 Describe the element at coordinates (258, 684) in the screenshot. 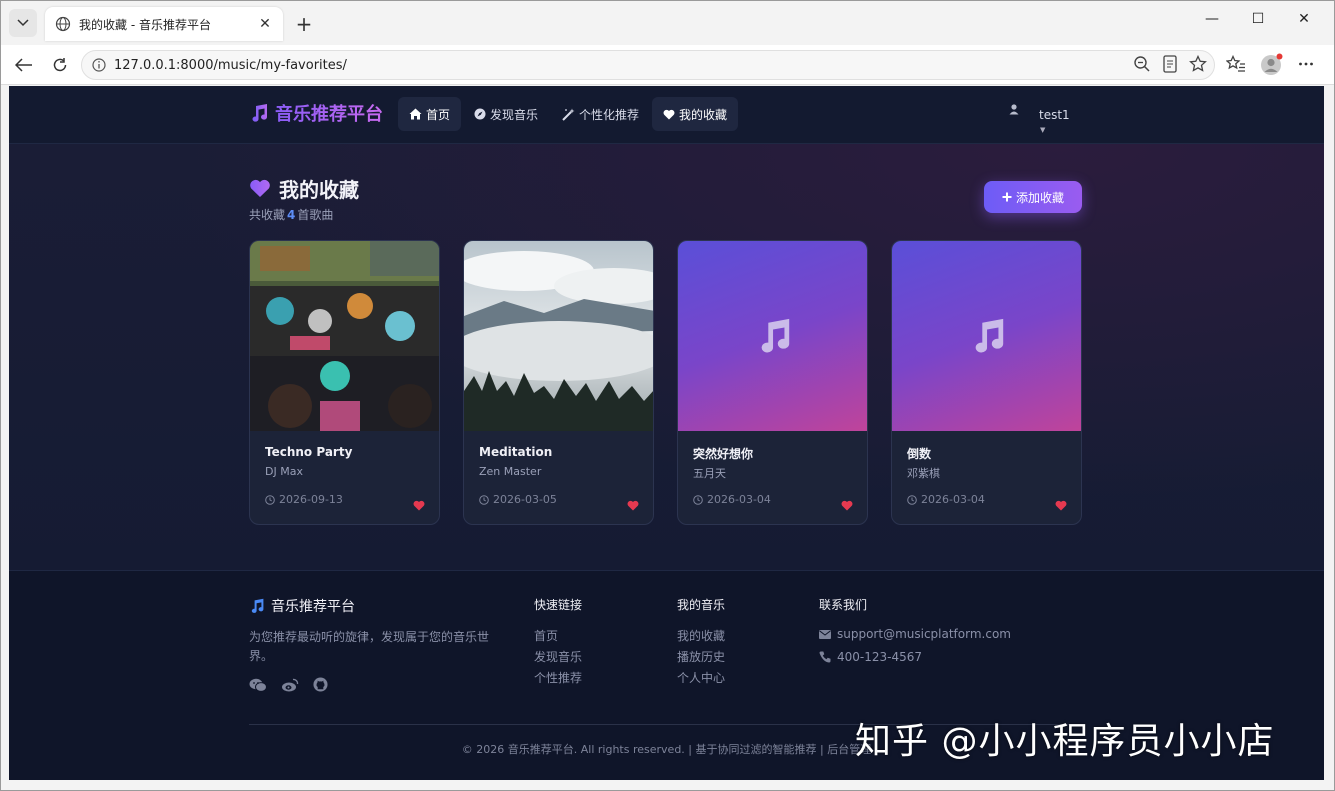

I see `wechat-icon` at that location.